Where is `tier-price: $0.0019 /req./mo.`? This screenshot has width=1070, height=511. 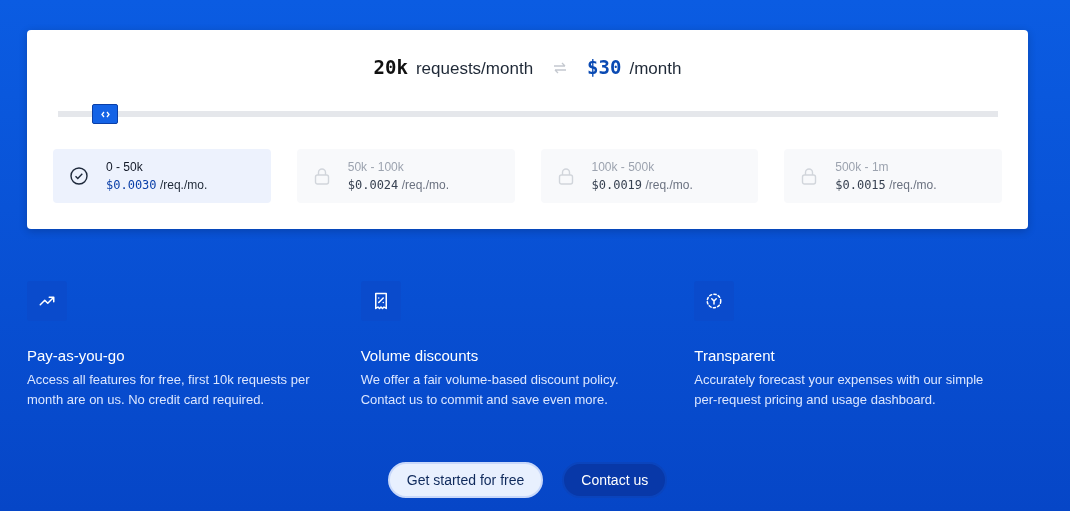 tier-price: $0.0019 /req./mo. is located at coordinates (642, 185).